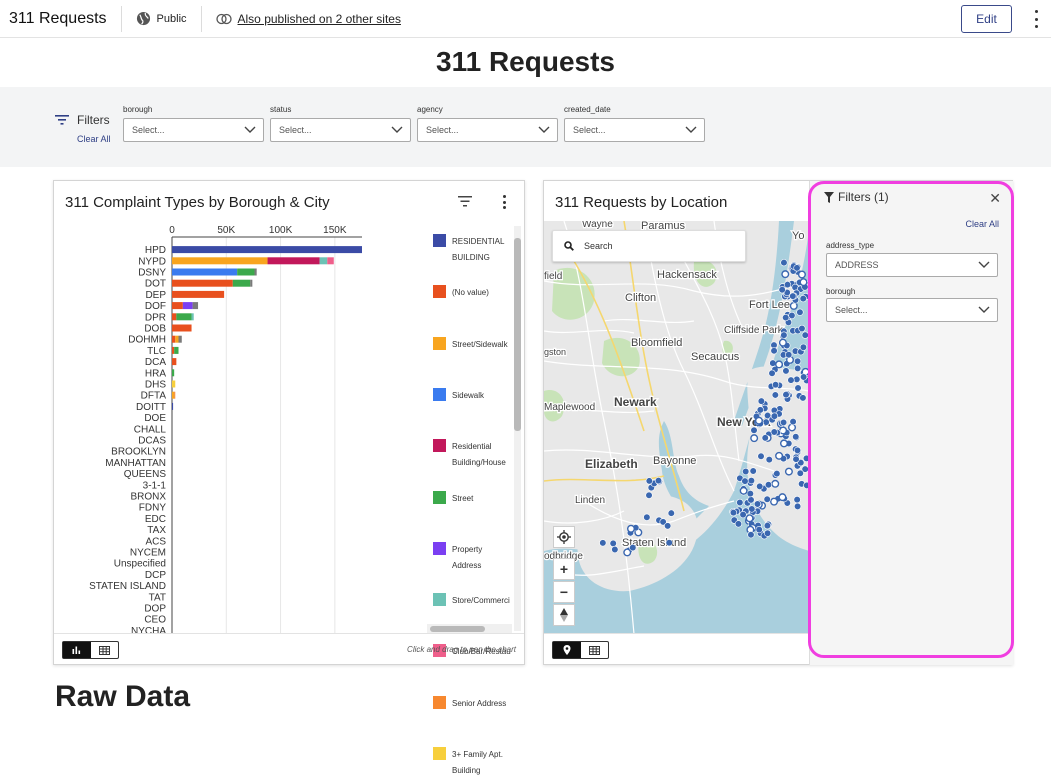  What do you see at coordinates (472, 455) in the screenshot?
I see `legend-item: Residential Building/House` at bounding box center [472, 455].